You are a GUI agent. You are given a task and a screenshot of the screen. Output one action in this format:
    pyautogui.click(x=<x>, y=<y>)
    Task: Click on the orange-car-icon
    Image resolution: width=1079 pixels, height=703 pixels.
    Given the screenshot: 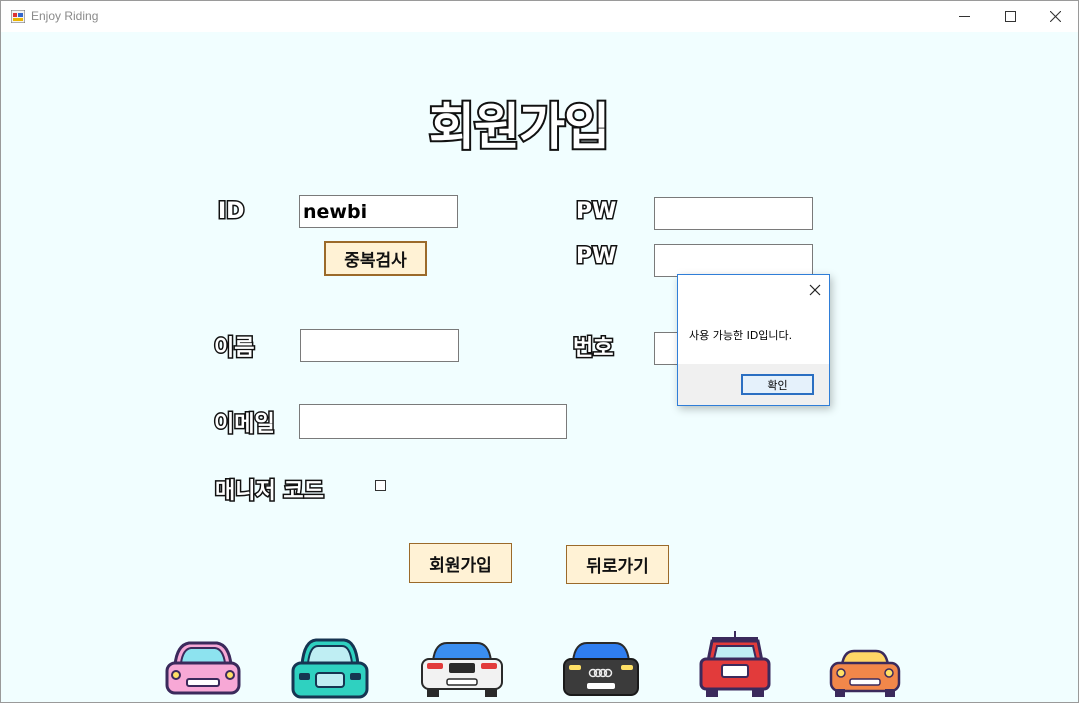 What is the action you would take?
    pyautogui.click(x=865, y=673)
    